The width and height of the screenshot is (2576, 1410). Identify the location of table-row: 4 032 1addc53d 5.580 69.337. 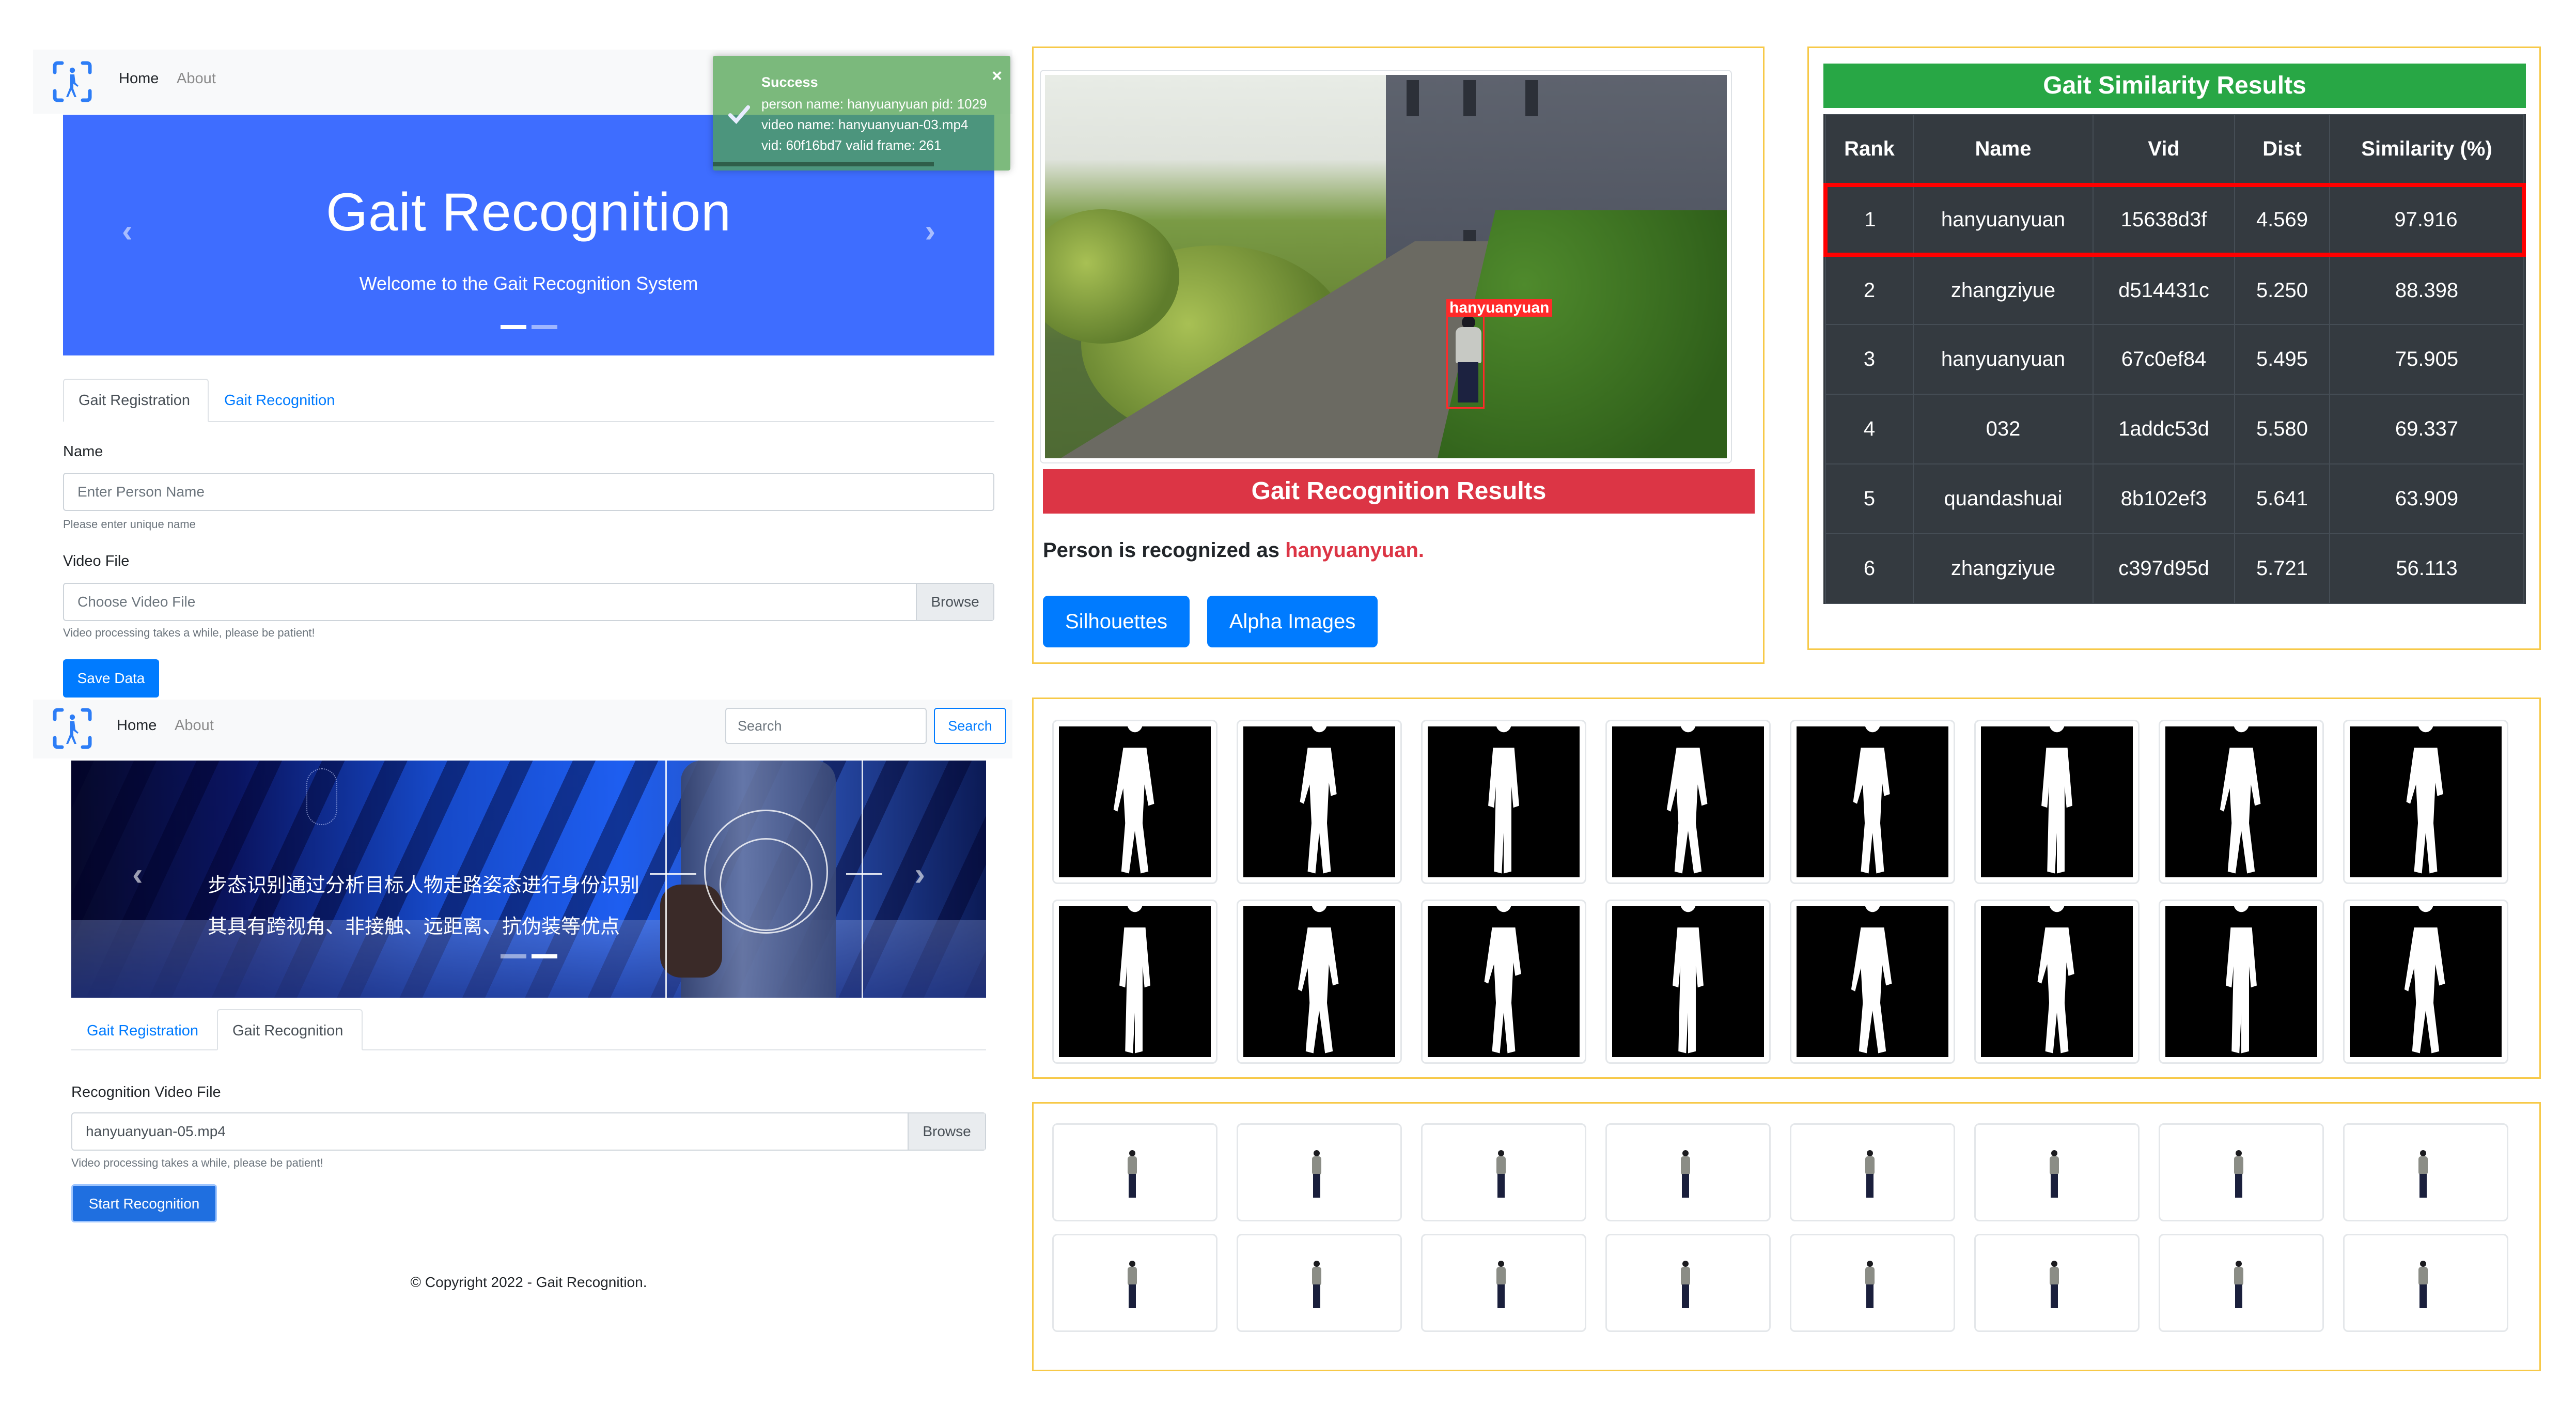
(2175, 429).